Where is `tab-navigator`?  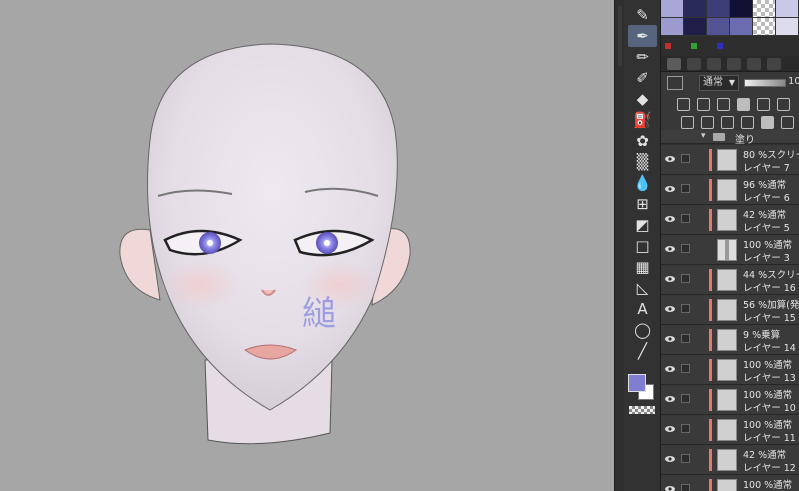
tab-navigator is located at coordinates (694, 64).